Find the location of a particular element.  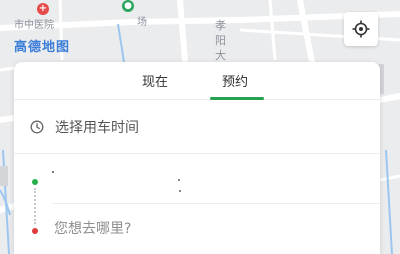

tab-bar: 现在 预约 is located at coordinates (197, 81).